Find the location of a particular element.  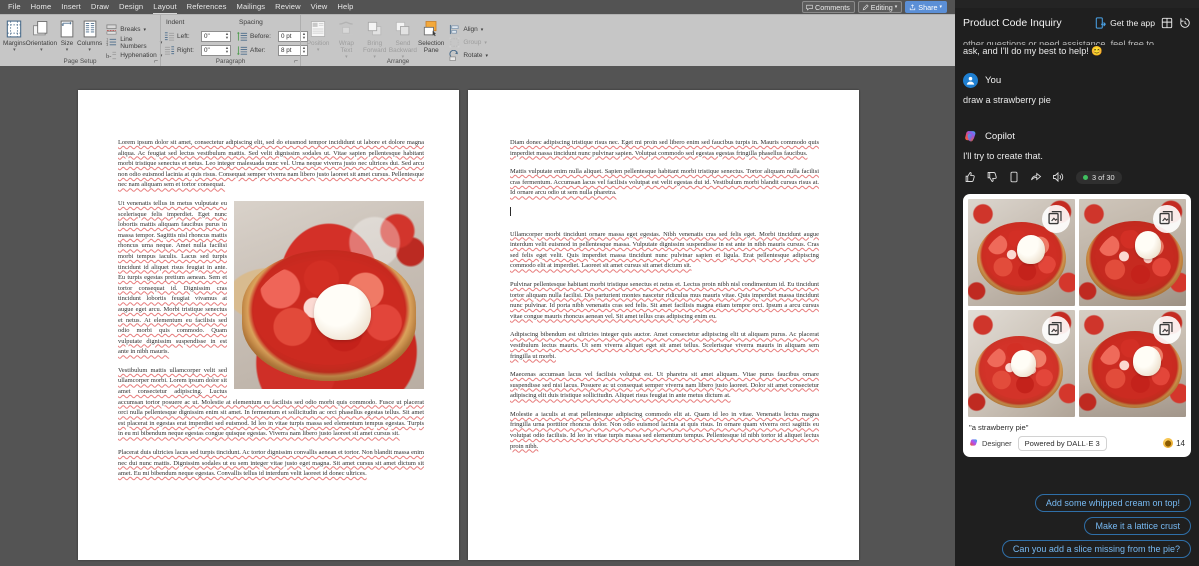

comments-label: Comments is located at coordinates (832, 7).